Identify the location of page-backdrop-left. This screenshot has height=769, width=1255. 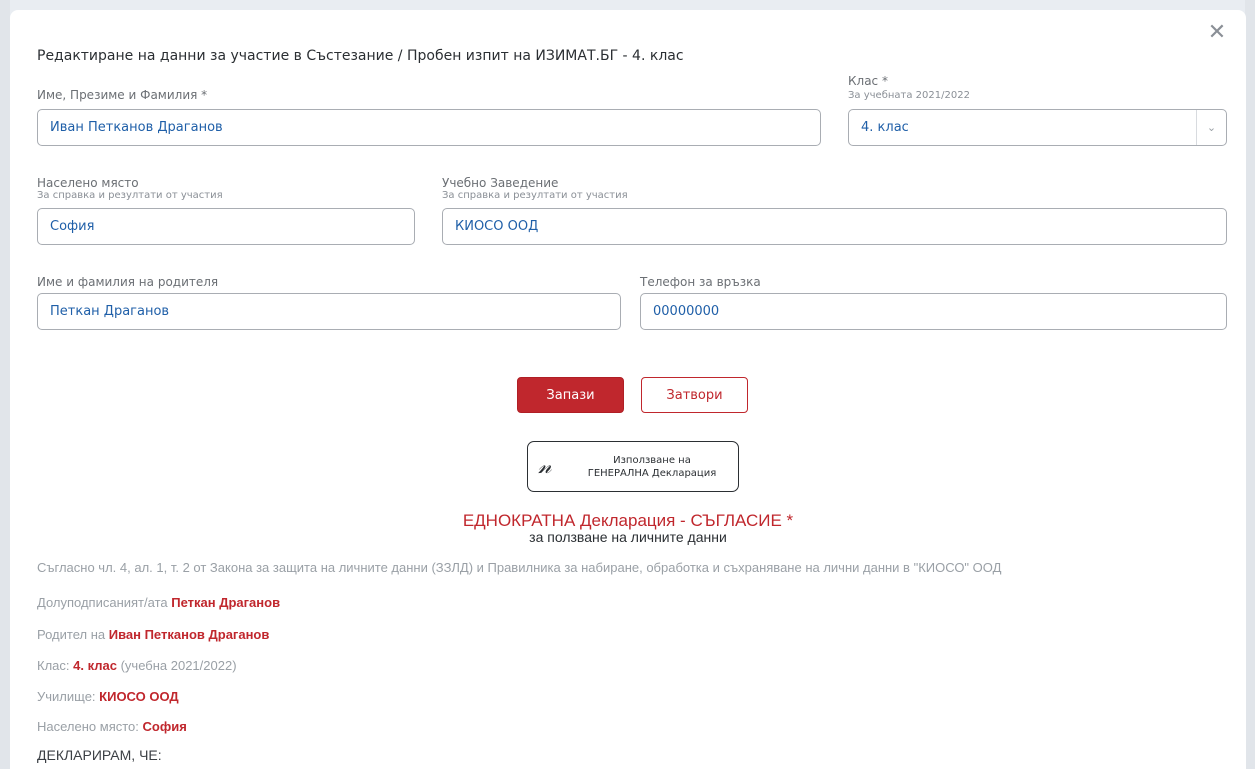
(5, 384).